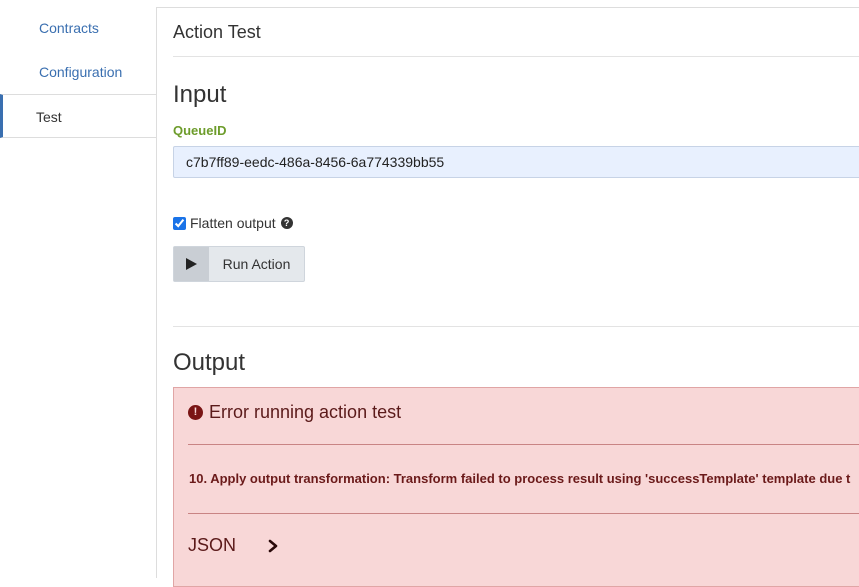 This screenshot has height=587, width=859. Describe the element at coordinates (305, 412) in the screenshot. I see `error-title: Error running action test` at that location.